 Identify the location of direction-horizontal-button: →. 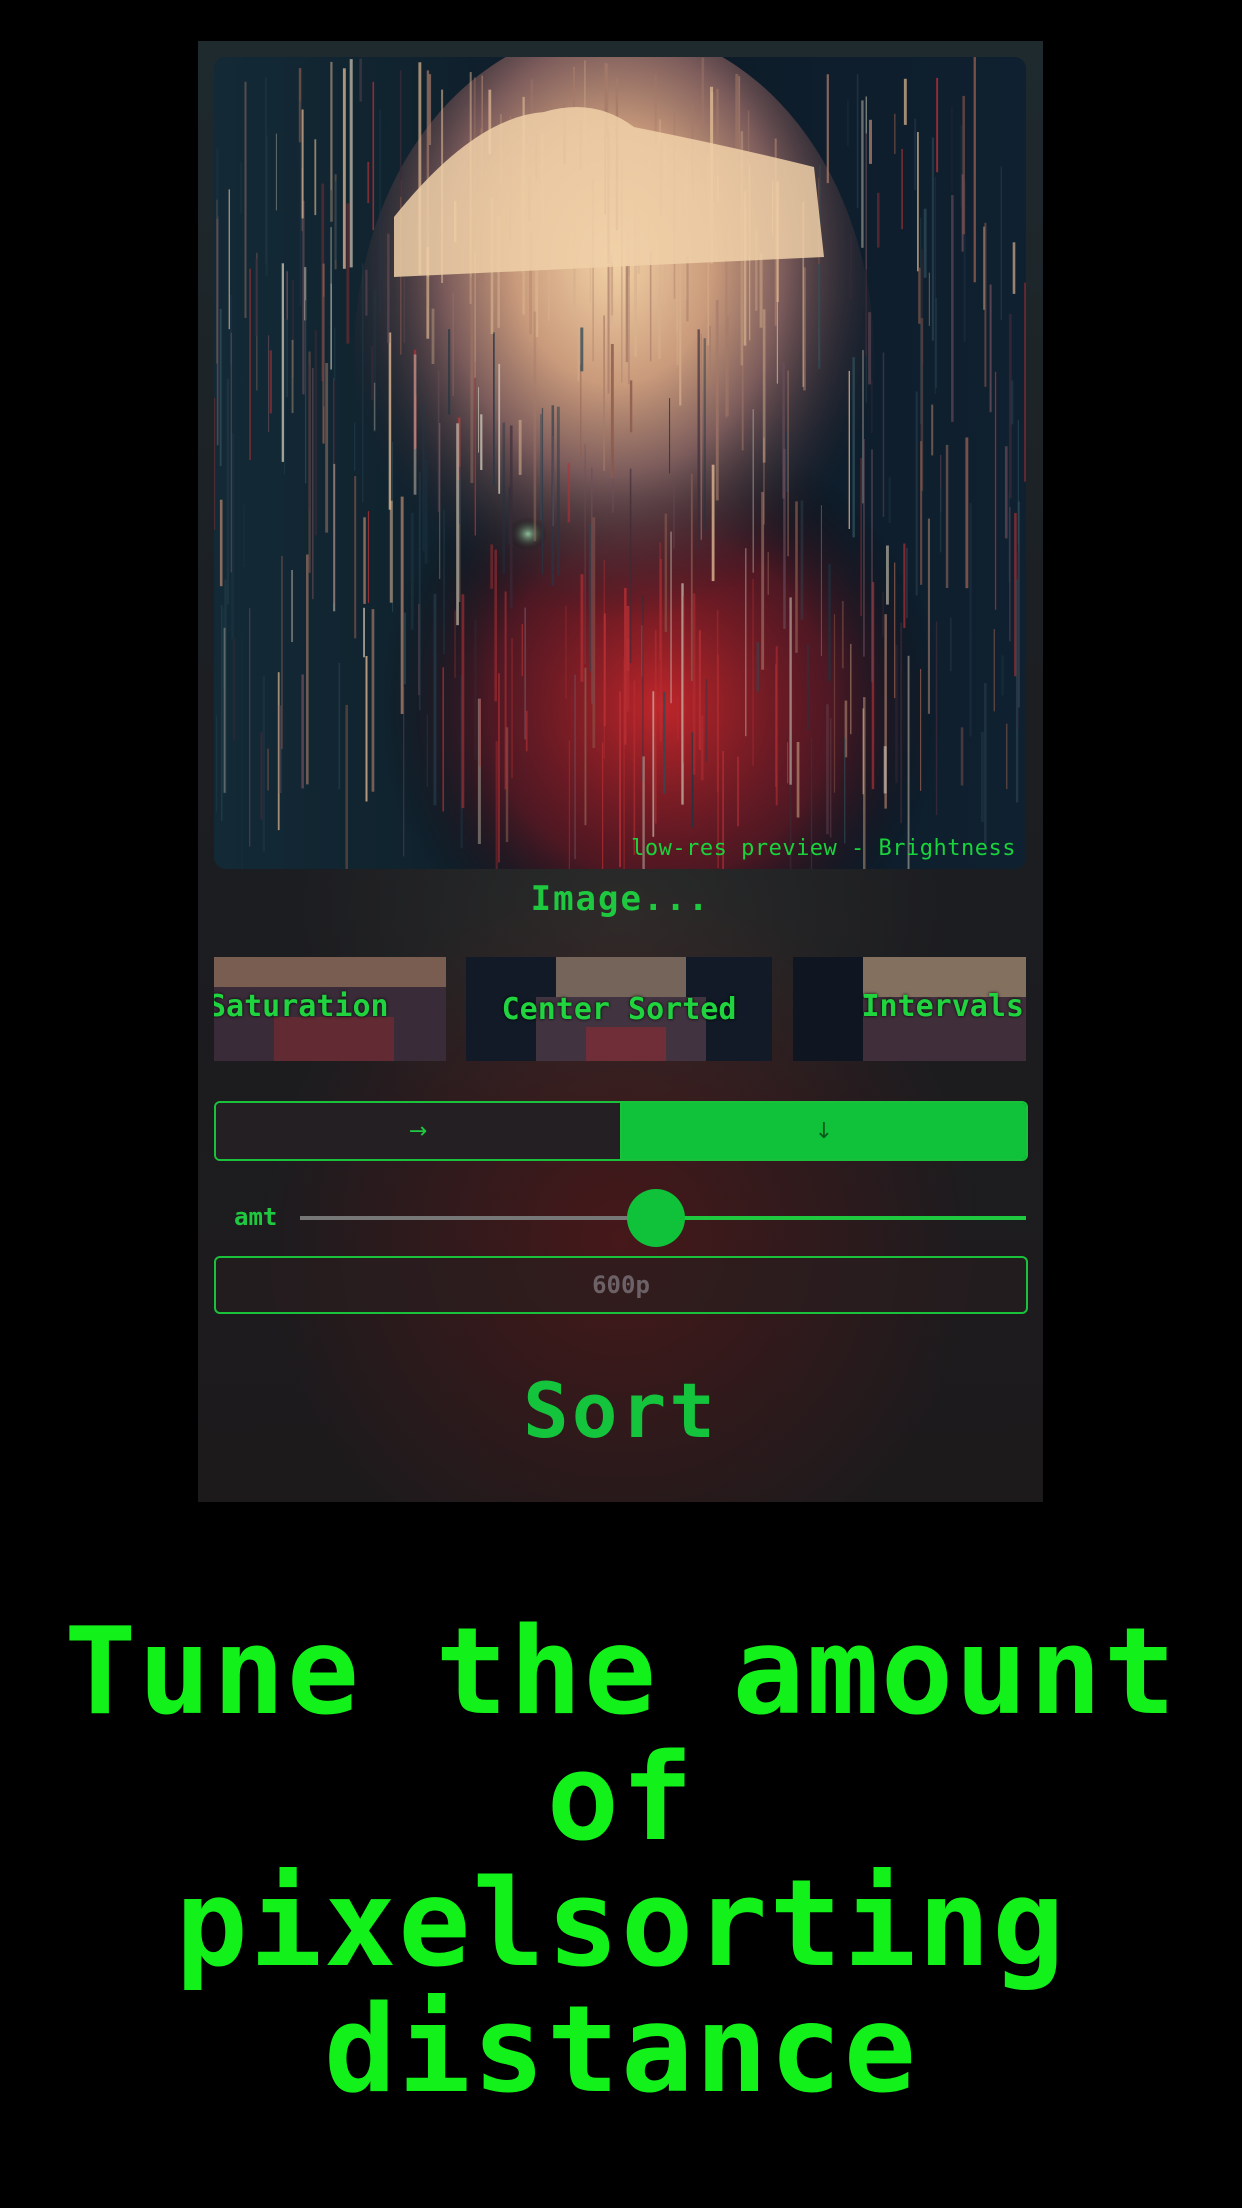
(419, 1131).